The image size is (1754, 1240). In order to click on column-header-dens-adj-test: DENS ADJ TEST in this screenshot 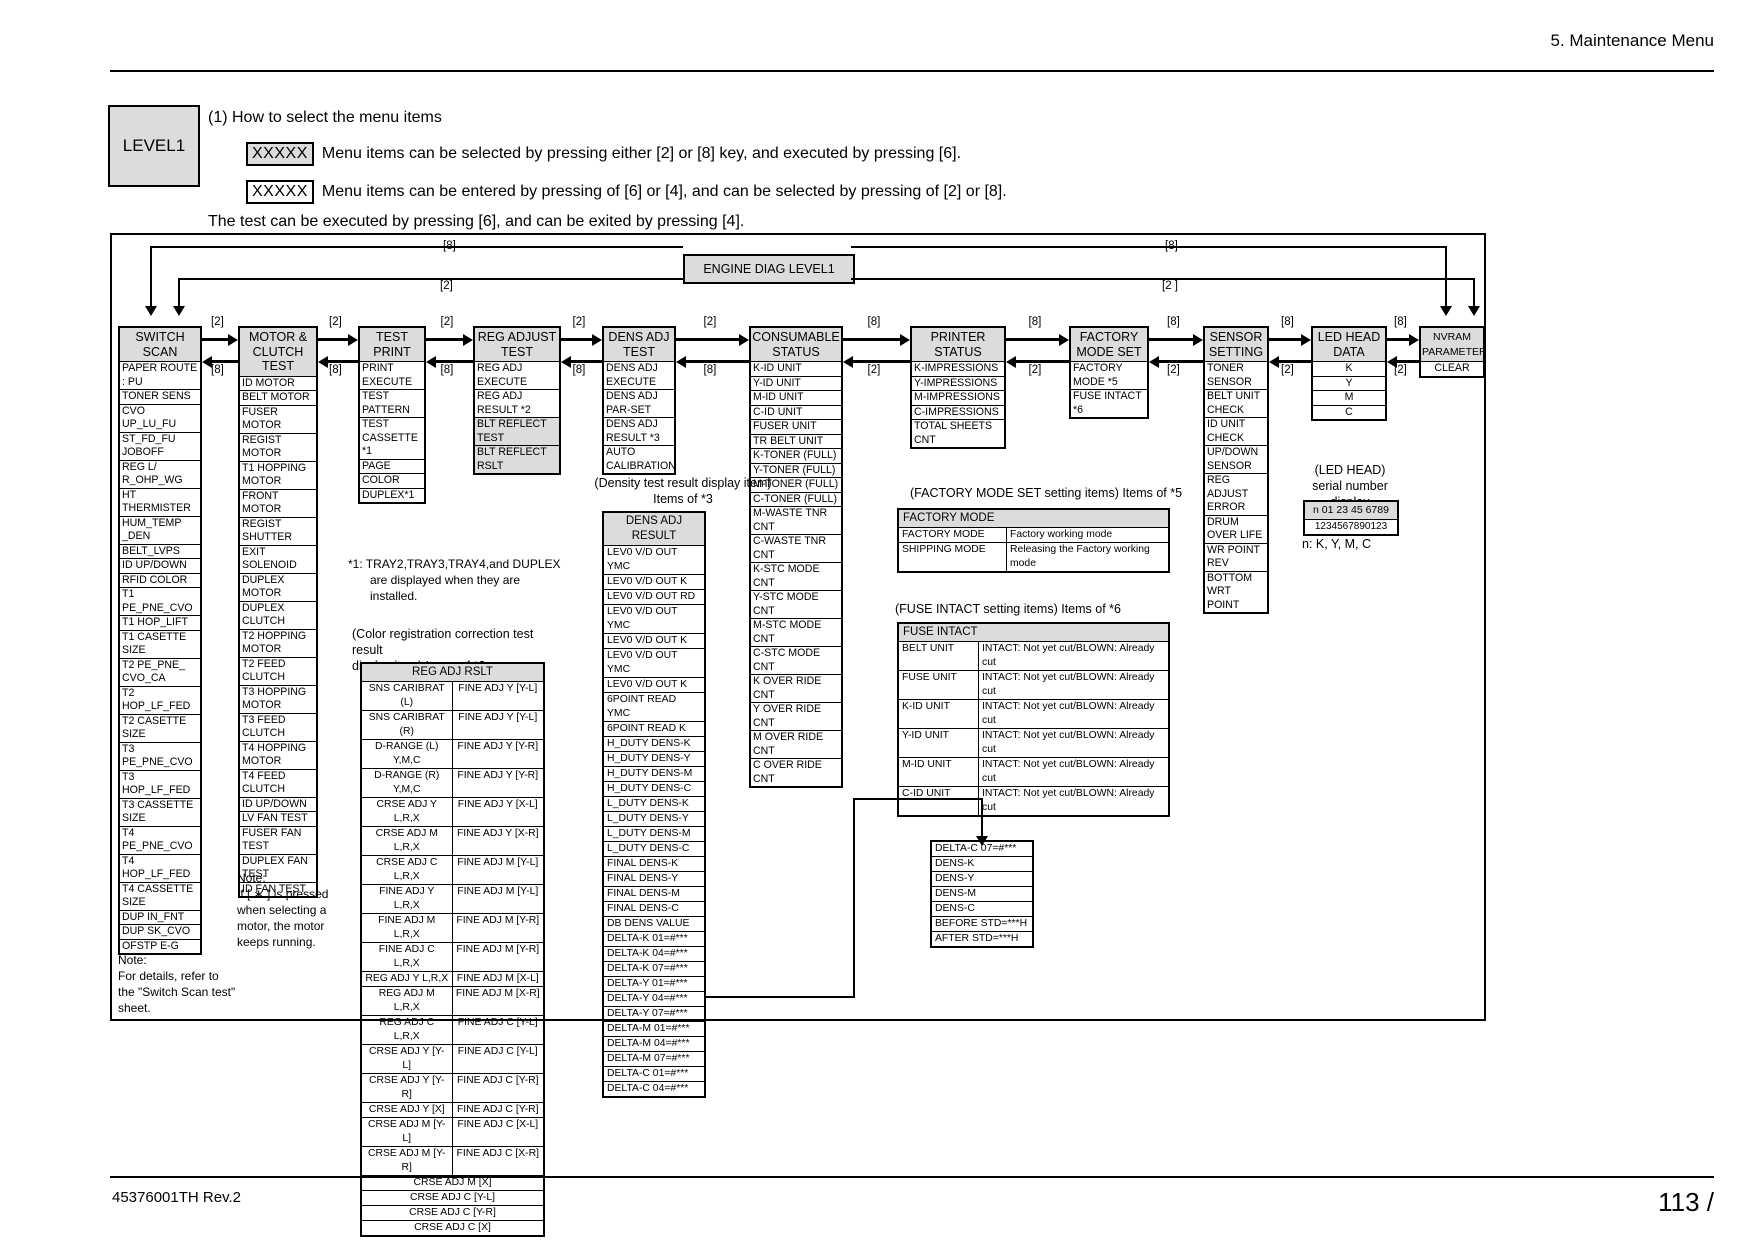, I will do `click(639, 345)`.